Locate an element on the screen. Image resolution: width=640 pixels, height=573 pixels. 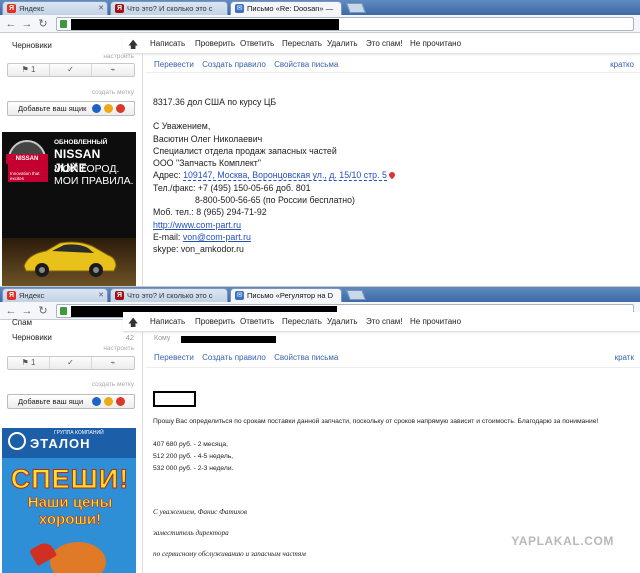
price-option-1: 407 680 руб. - 2 месяца, is located at coordinates (190, 444).